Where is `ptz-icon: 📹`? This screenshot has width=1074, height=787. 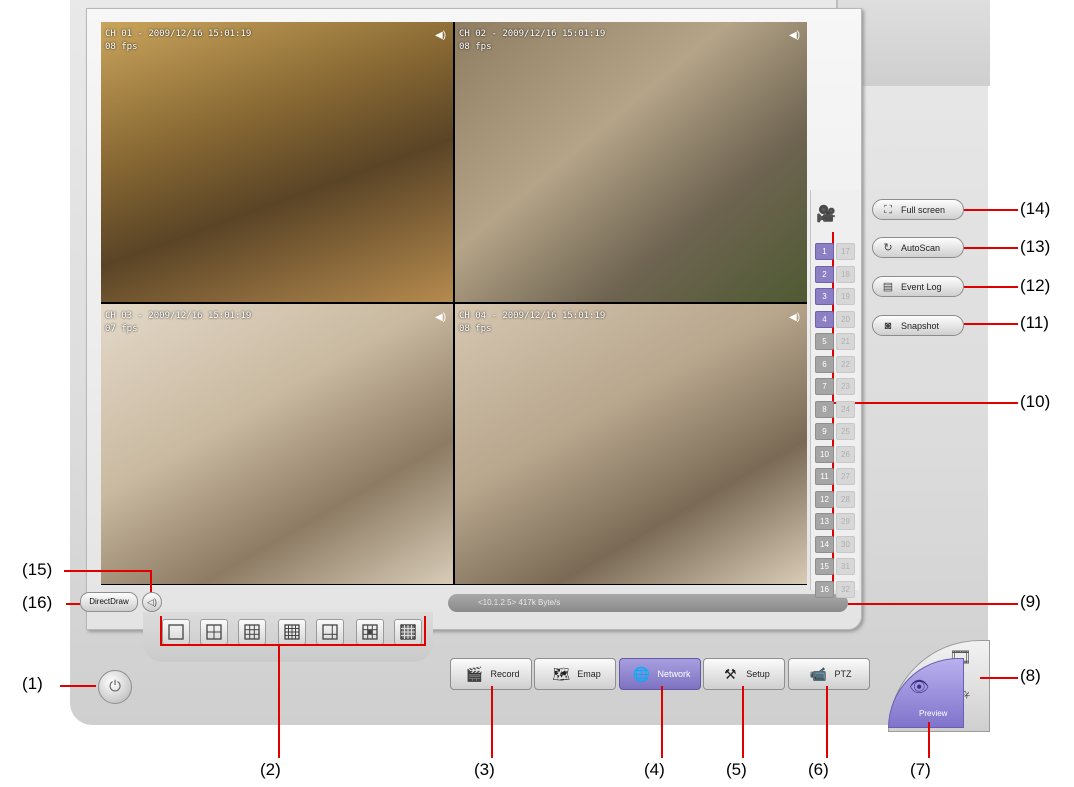 ptz-icon: 📹 is located at coordinates (818, 674).